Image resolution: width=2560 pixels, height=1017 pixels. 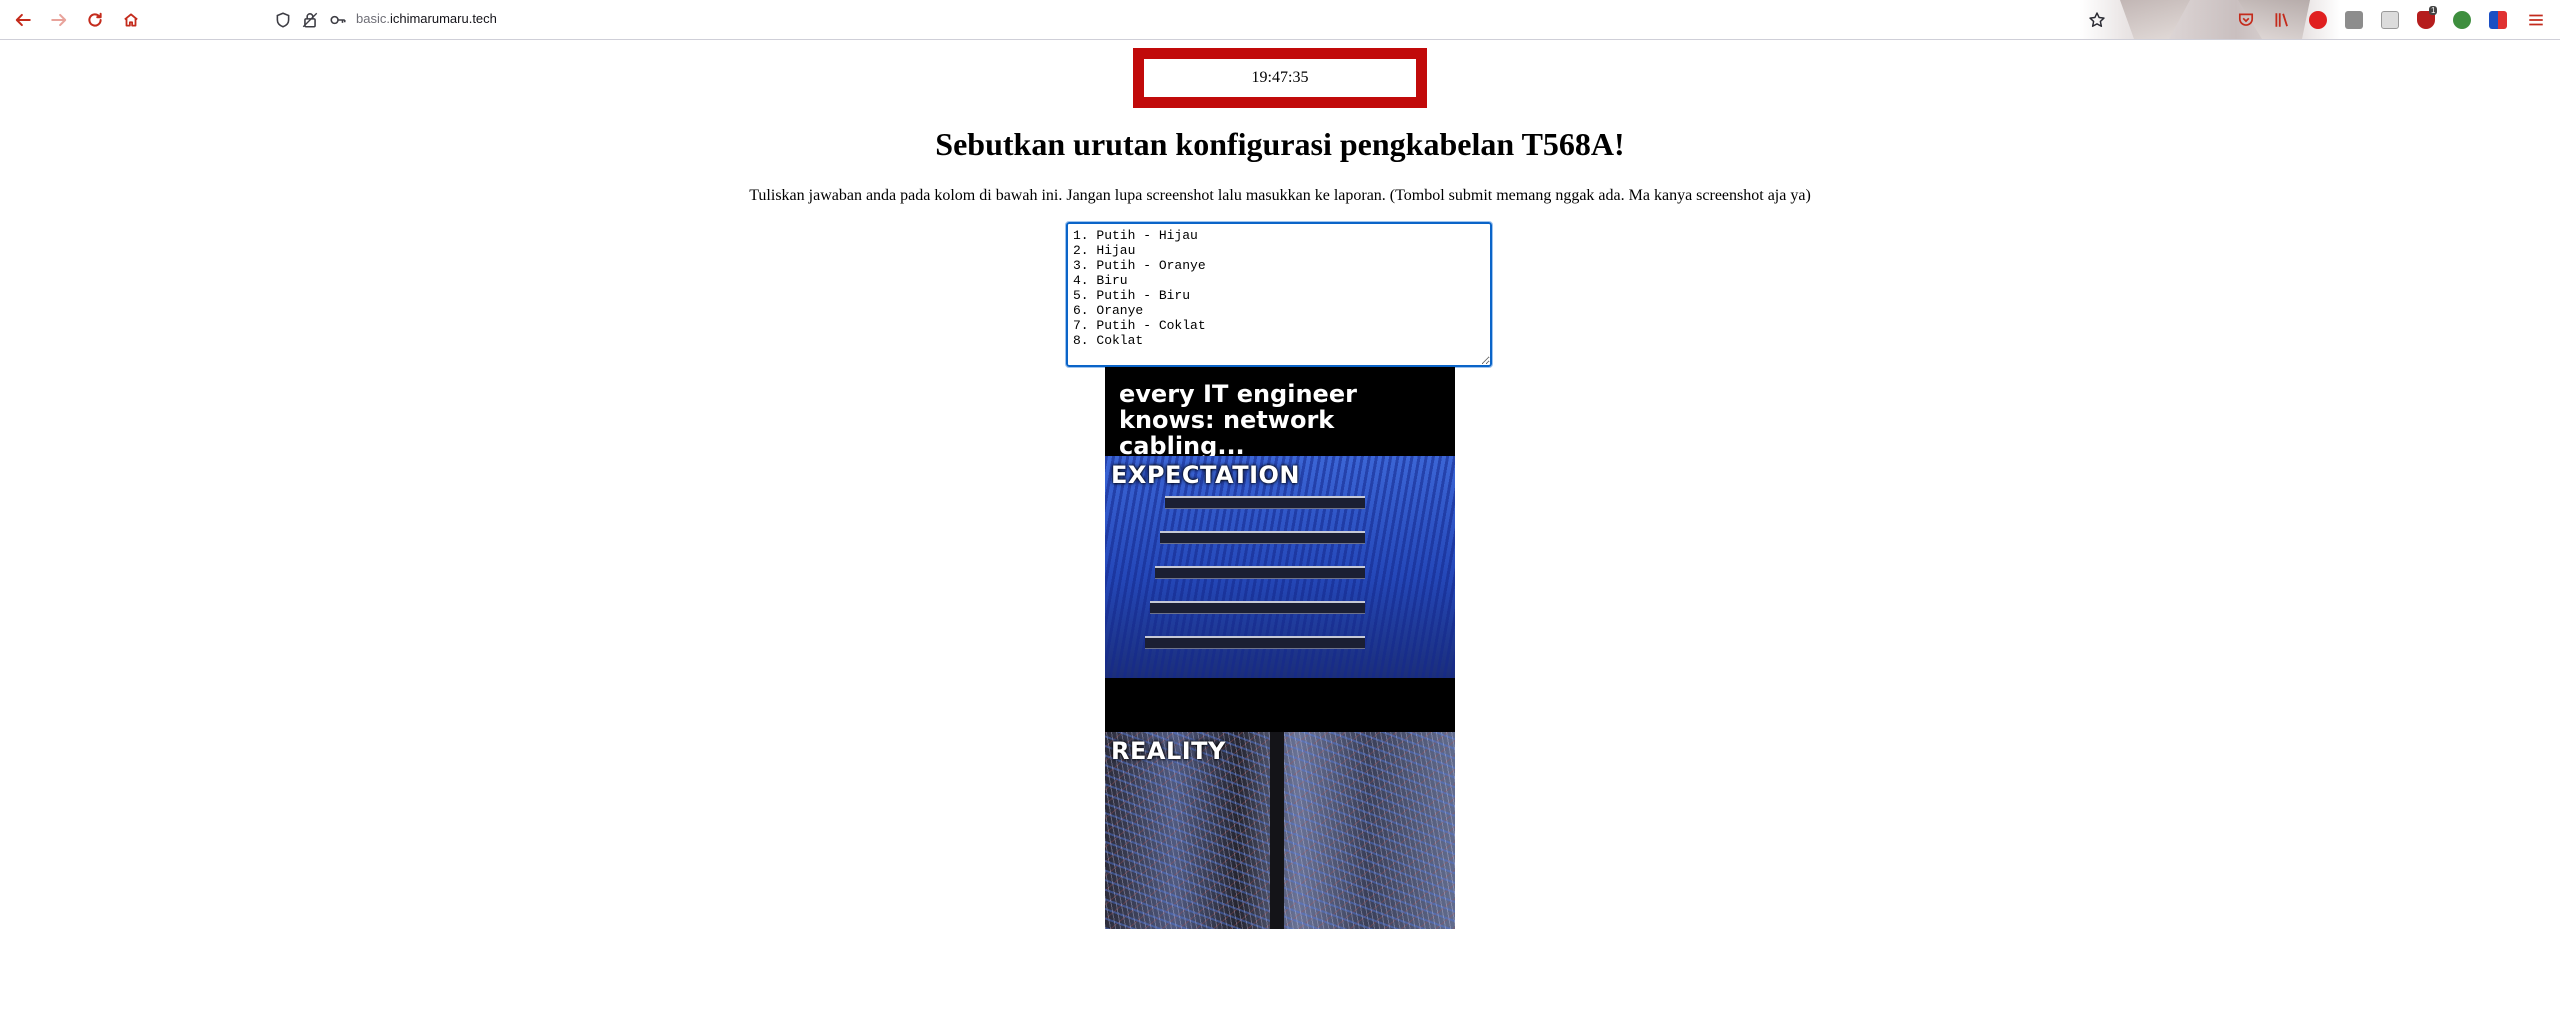 What do you see at coordinates (2282, 20) in the screenshot?
I see `library-icon` at bounding box center [2282, 20].